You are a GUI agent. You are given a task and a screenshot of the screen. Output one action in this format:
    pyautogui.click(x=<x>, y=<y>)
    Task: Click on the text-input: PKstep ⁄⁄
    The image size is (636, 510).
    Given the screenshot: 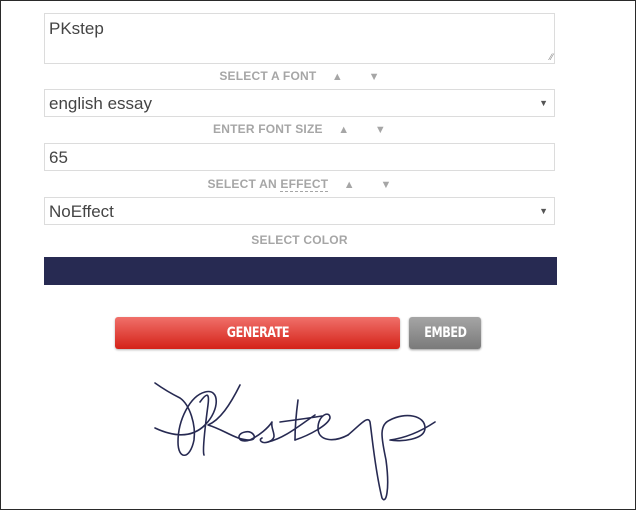 What is the action you would take?
    pyautogui.click(x=299, y=38)
    